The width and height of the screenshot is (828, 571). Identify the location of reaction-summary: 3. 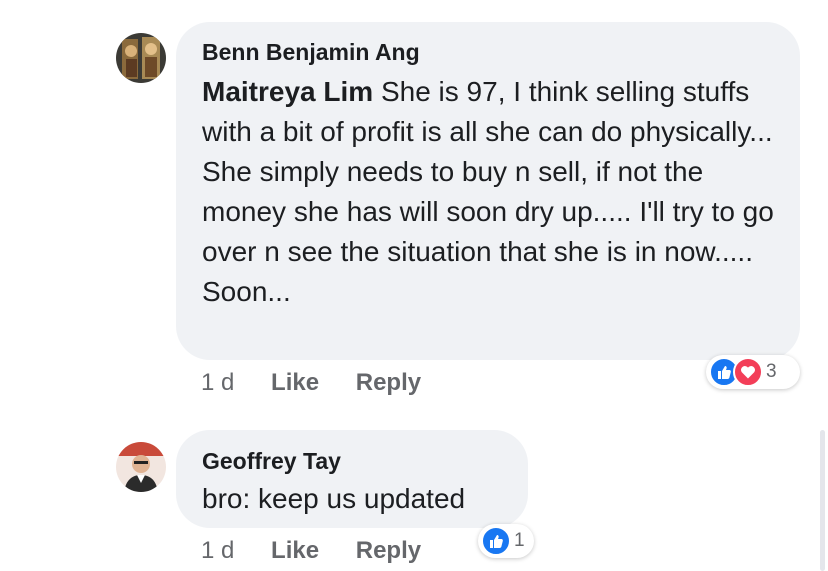
(753, 372).